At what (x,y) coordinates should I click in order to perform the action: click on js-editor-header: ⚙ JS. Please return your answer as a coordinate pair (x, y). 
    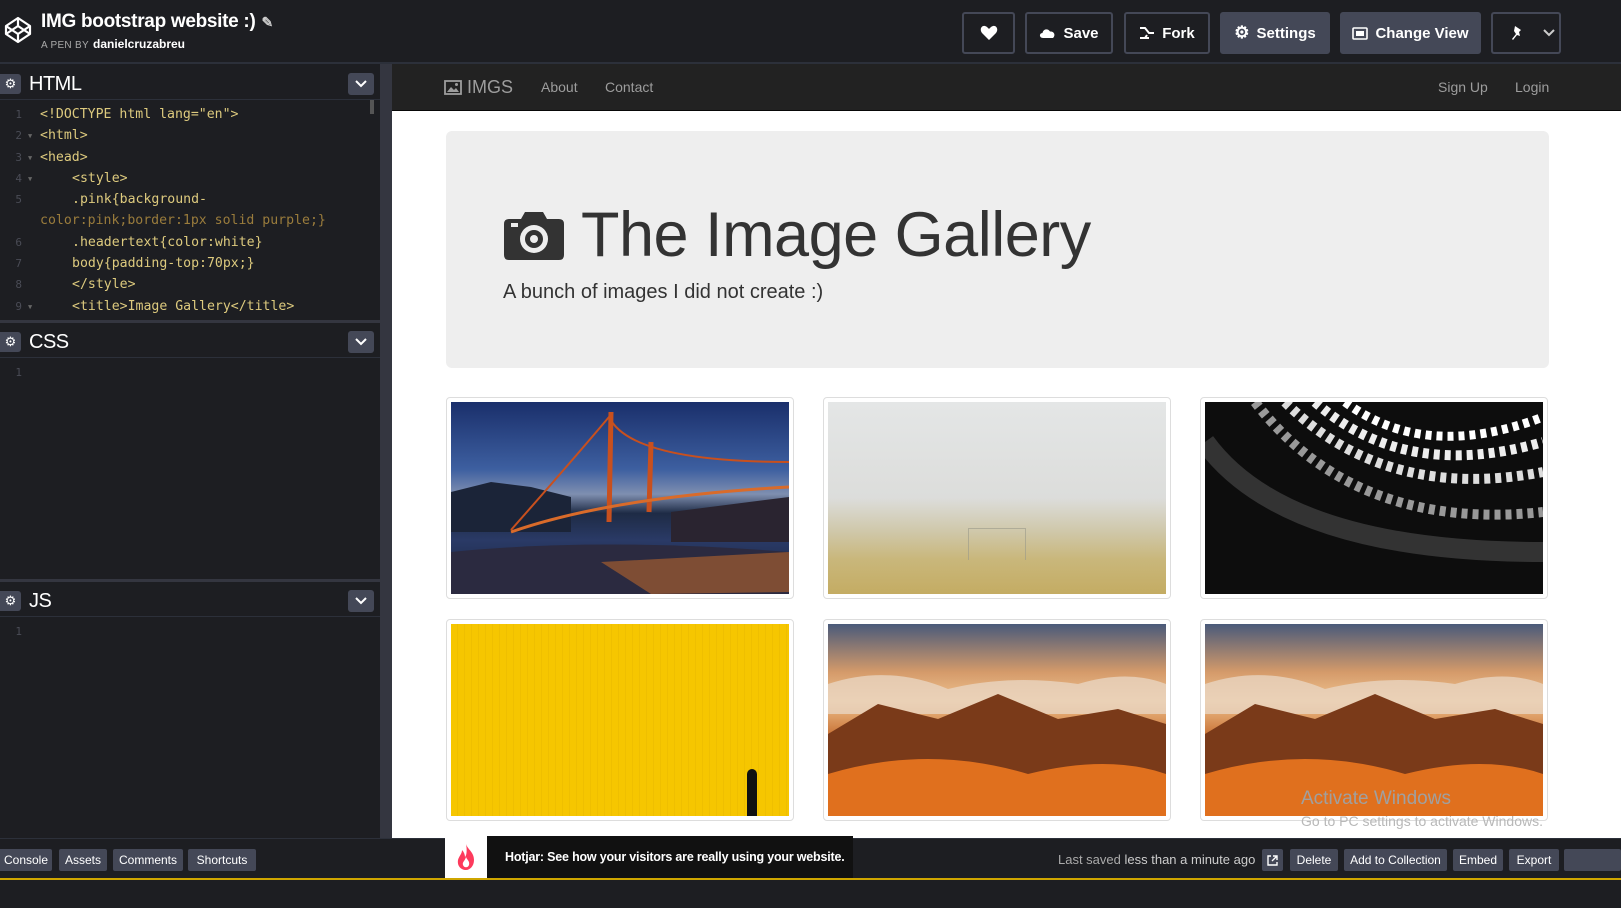
    Looking at the image, I should click on (190, 600).